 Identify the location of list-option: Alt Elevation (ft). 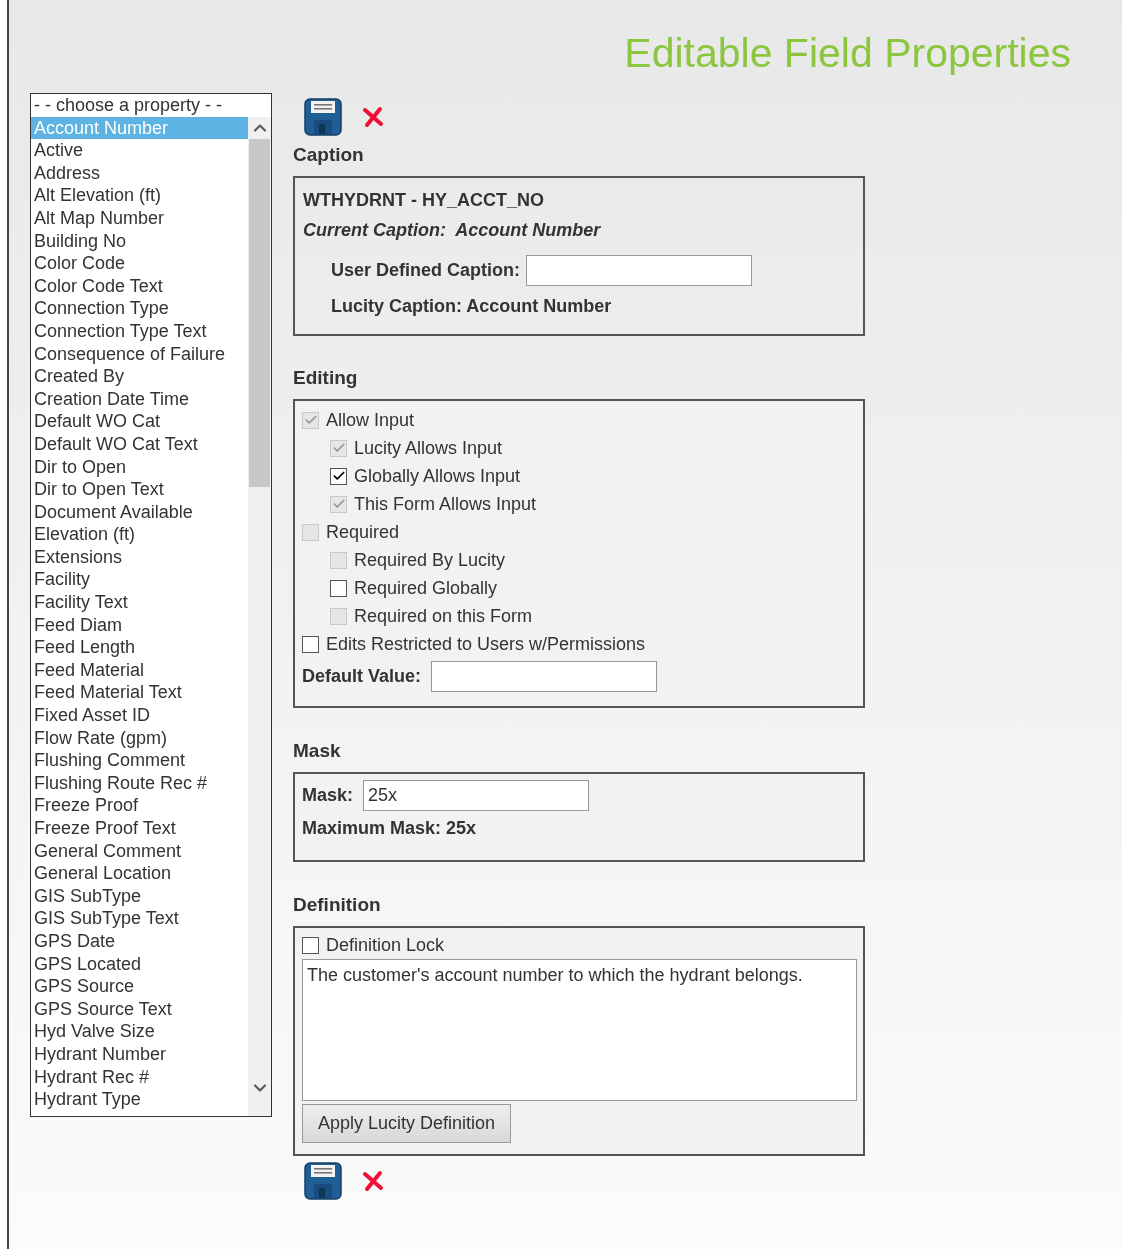
(139, 195).